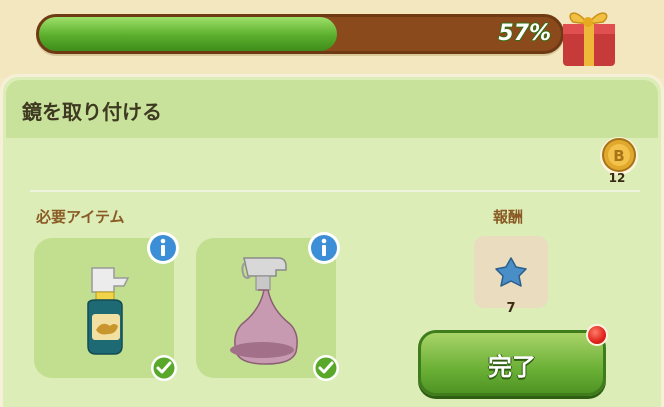 The height and width of the screenshot is (407, 664). Describe the element at coordinates (512, 367) in the screenshot. I see `complete-button-label: 完了` at that location.